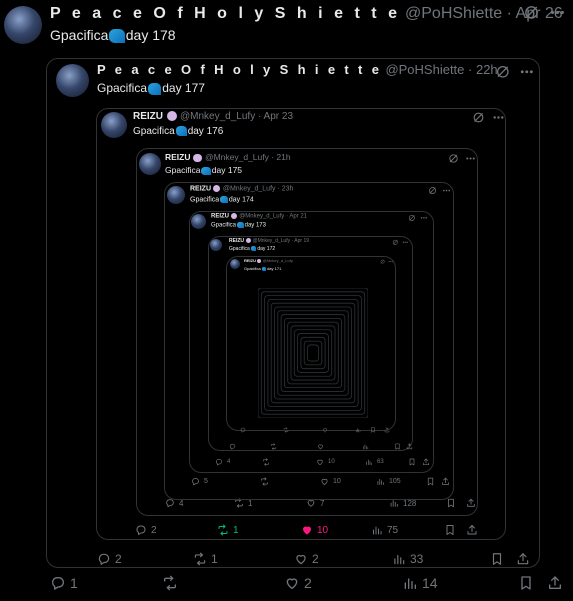  Describe the element at coordinates (278, 116) in the screenshot. I see `timestamp: Apr 23` at that location.